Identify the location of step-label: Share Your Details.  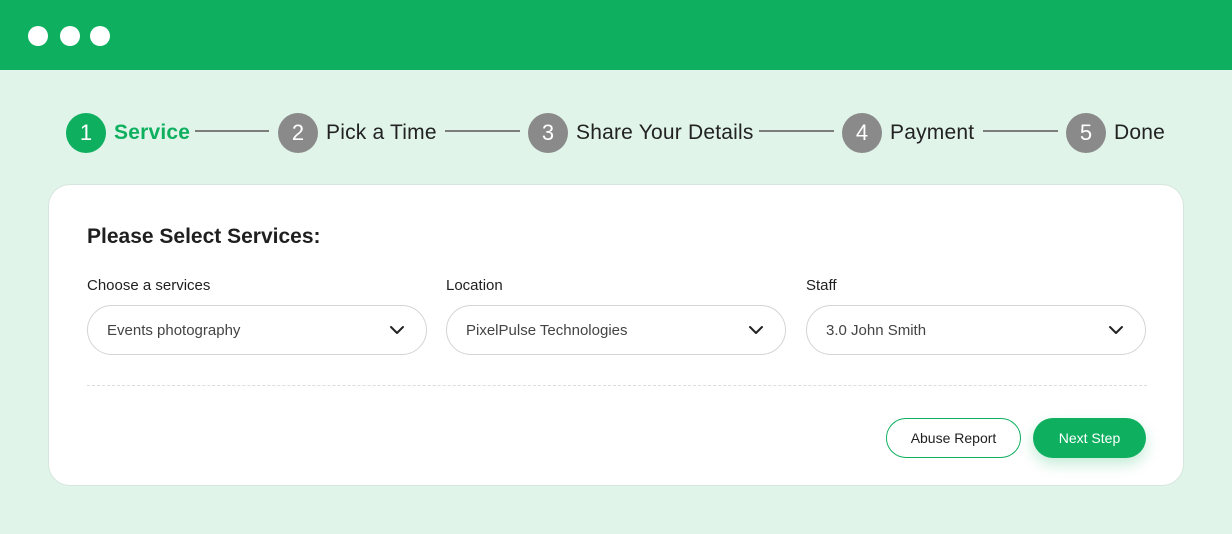
(665, 132).